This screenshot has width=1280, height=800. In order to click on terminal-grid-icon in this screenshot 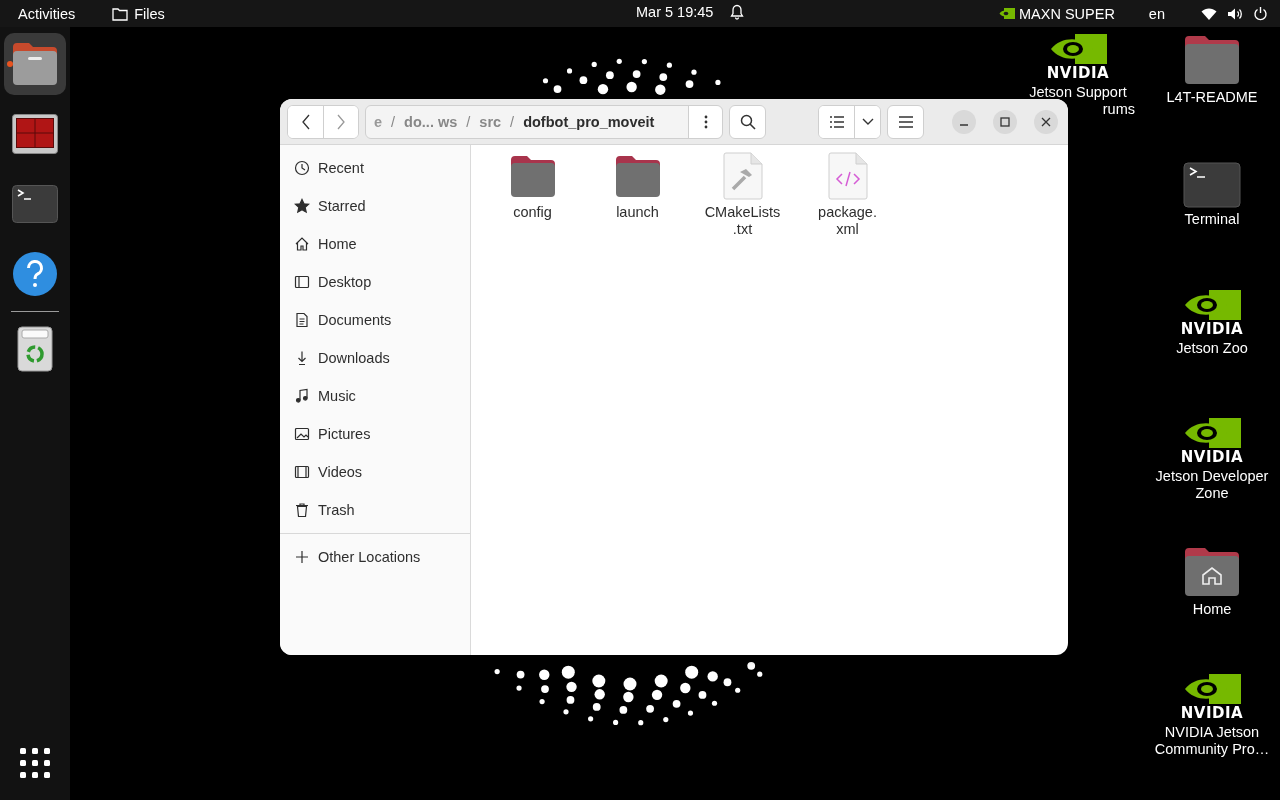, I will do `click(35, 134)`.